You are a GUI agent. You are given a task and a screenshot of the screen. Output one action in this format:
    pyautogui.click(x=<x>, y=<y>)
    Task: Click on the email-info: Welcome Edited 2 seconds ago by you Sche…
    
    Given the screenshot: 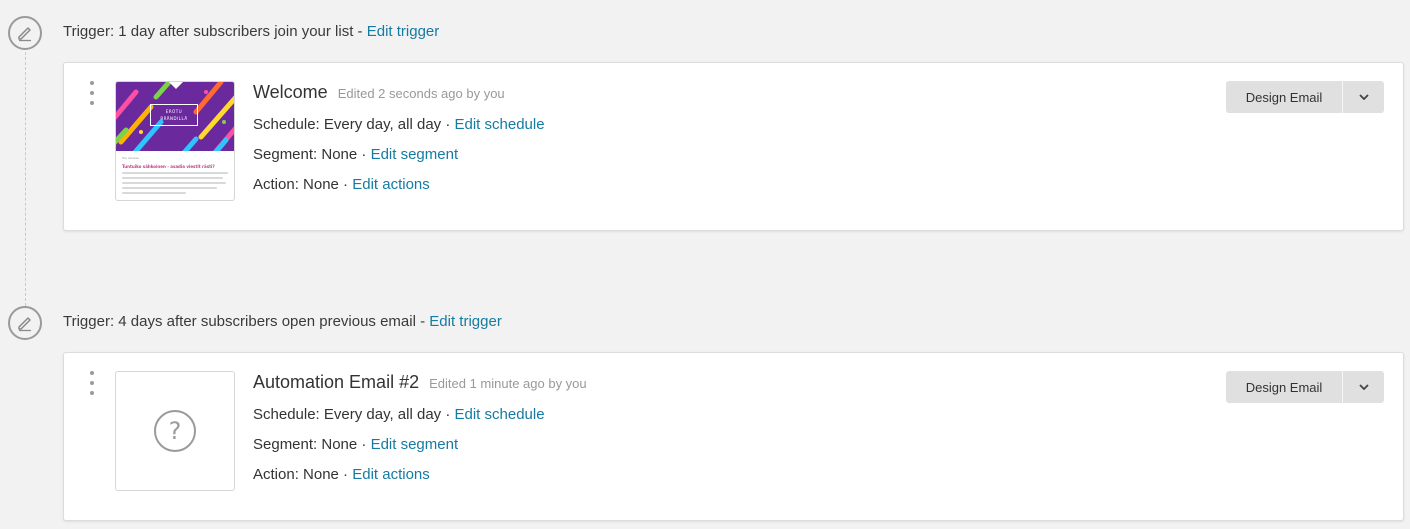 What is the action you would take?
    pyautogui.click(x=399, y=144)
    